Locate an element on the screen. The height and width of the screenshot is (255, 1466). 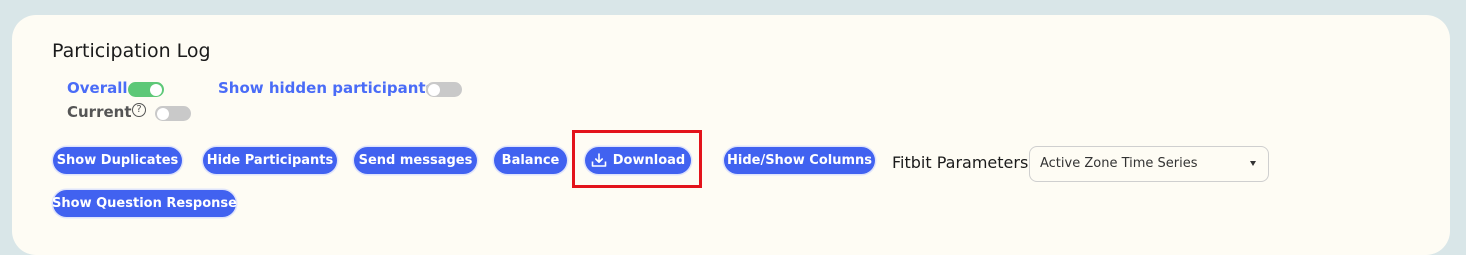
fitbit-parameters-select: Active Zone Time Series is located at coordinates (1149, 164).